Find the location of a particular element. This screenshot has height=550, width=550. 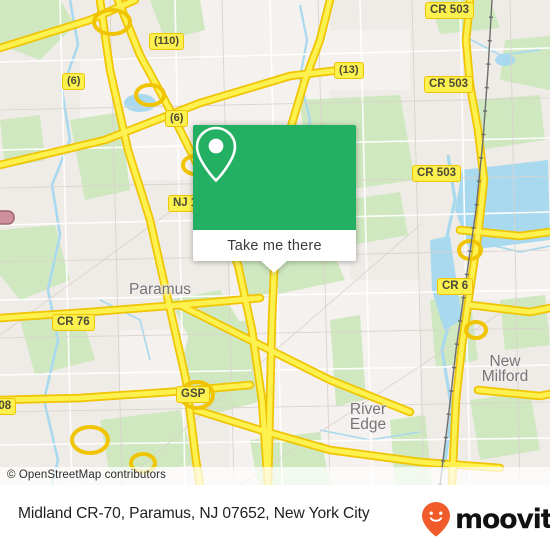

map-attribution: © OpenStreetMap contributors is located at coordinates (275, 476).